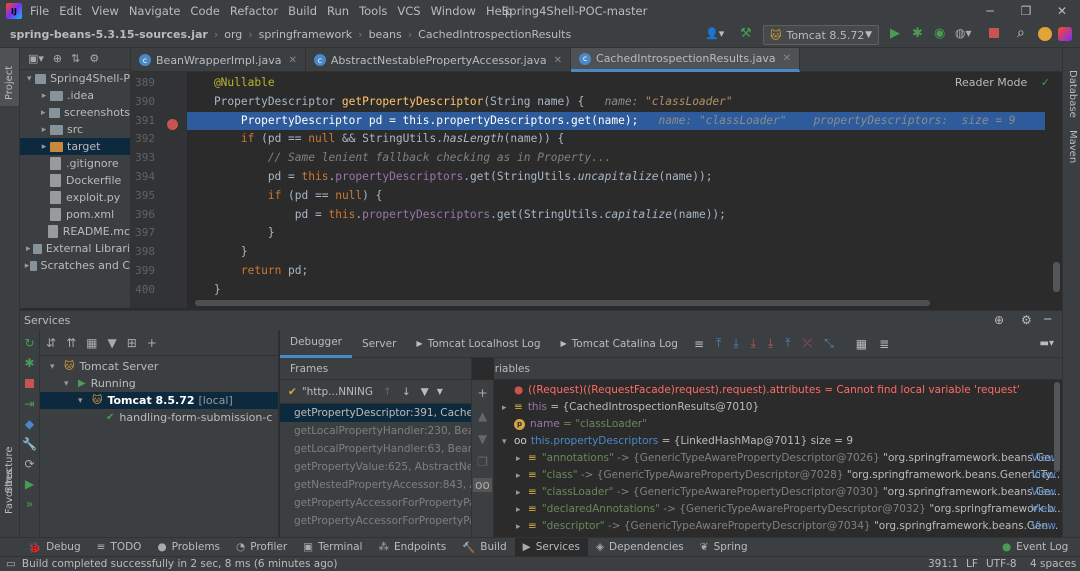  What do you see at coordinates (375, 485) in the screenshot?
I see `frame-item: getNestedPropertyAccessor:843, A` at bounding box center [375, 485].